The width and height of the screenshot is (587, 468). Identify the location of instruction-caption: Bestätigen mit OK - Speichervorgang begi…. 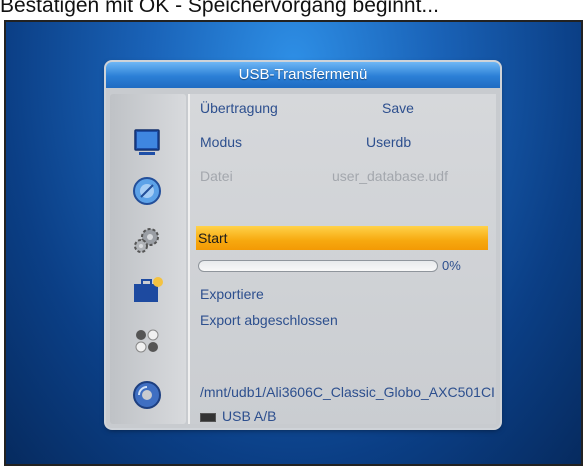
(219, 8).